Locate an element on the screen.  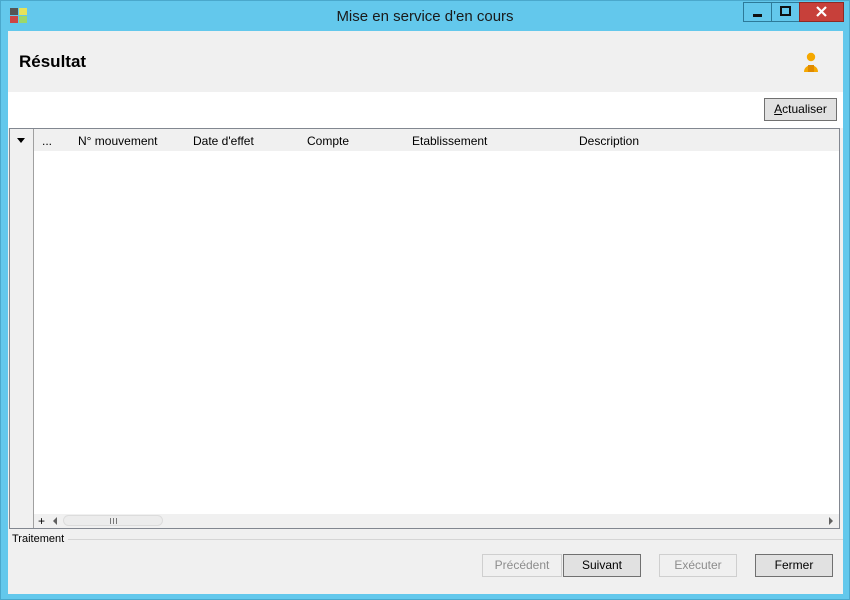
scrollbar-thumb is located at coordinates (113, 520).